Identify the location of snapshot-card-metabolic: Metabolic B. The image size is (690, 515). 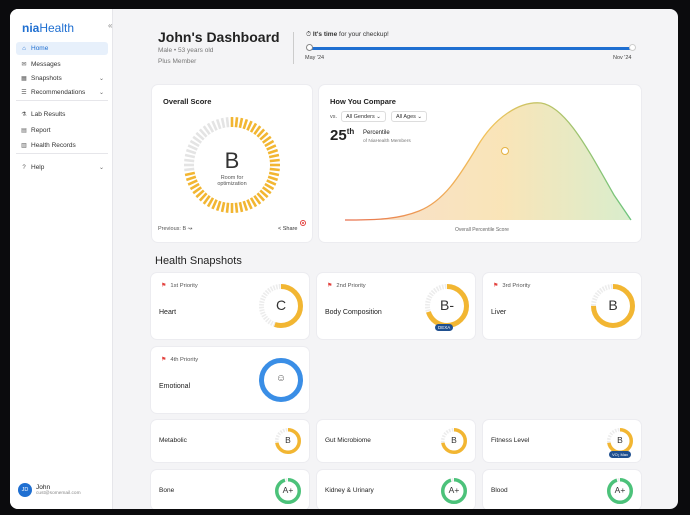
(230, 441).